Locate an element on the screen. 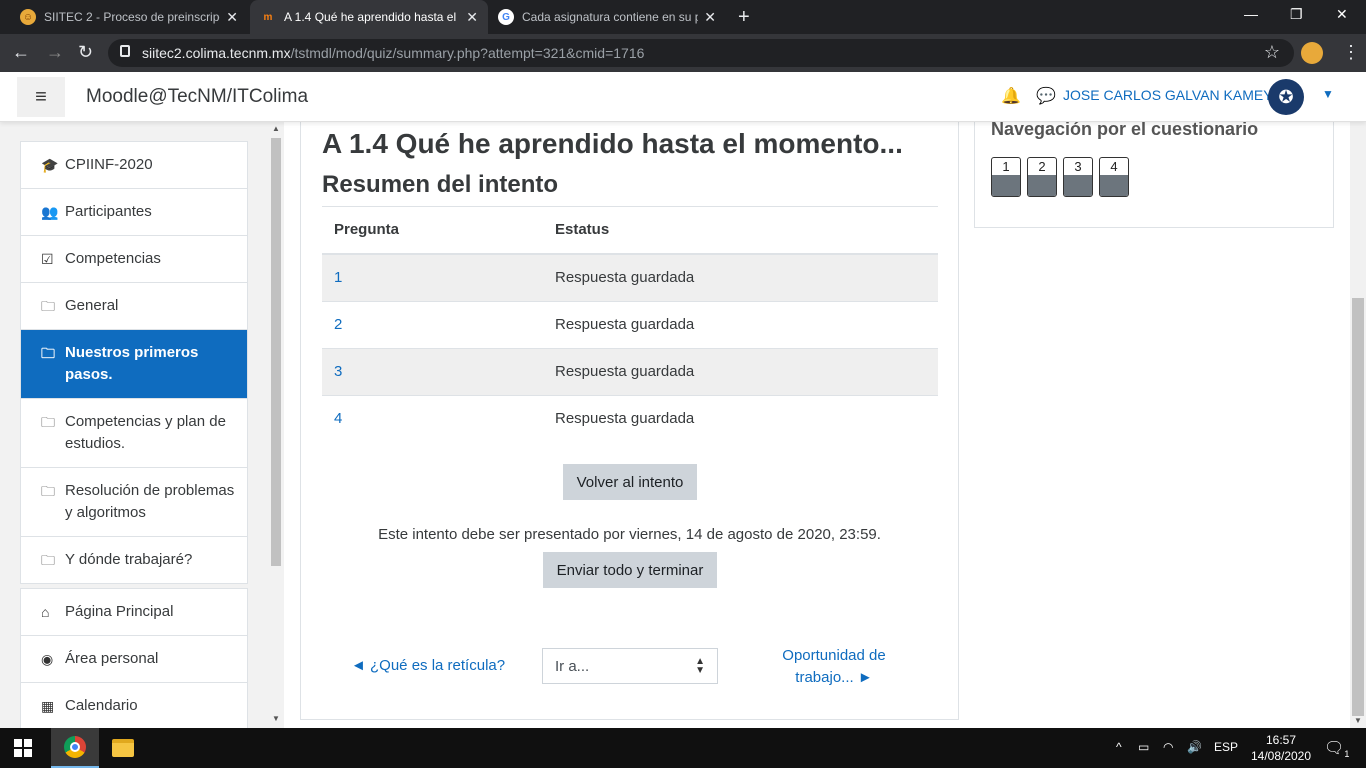 The height and width of the screenshot is (768, 1366). drawer-scrollbar: ▲ ▼ is located at coordinates (276, 425).